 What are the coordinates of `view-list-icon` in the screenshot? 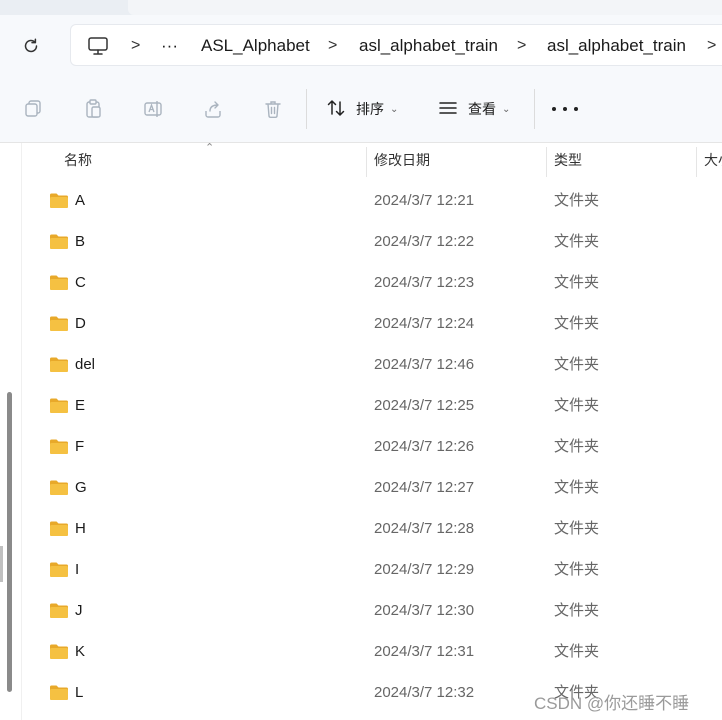 It's located at (448, 109).